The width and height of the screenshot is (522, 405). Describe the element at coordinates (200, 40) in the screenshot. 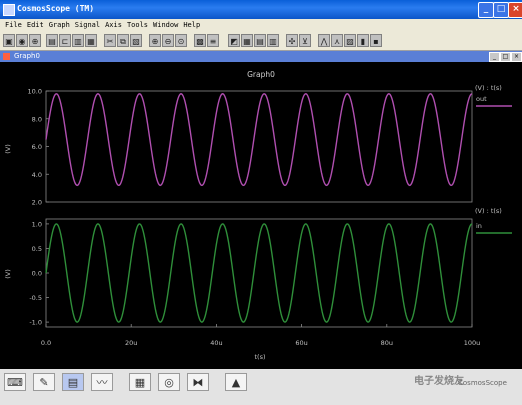

I see `color-icon: ▩` at that location.